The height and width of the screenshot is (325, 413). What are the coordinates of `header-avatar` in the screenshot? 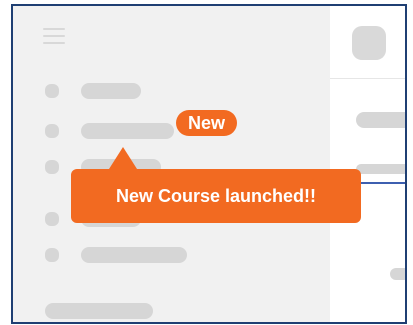 It's located at (369, 43).